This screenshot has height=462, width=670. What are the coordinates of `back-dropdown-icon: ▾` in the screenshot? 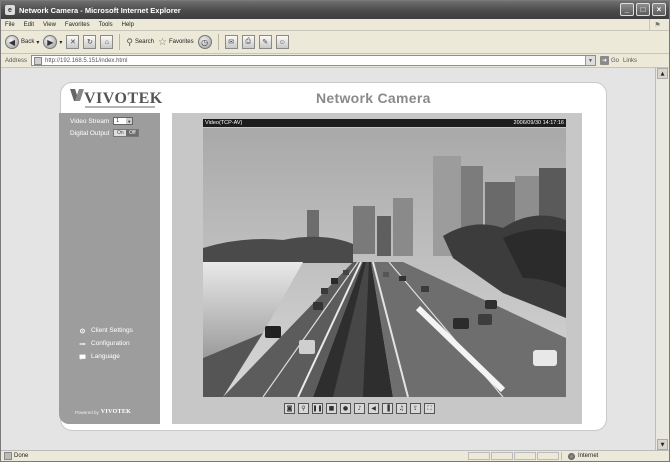 It's located at (37, 42).